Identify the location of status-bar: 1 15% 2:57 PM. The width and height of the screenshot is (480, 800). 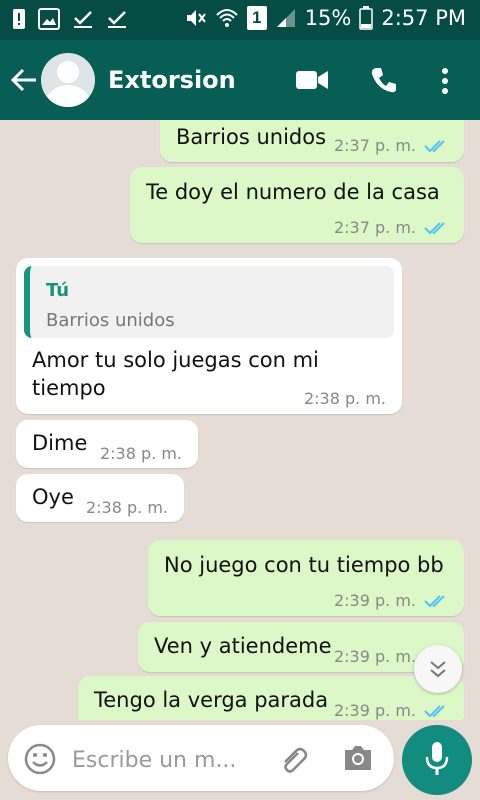
(240, 20).